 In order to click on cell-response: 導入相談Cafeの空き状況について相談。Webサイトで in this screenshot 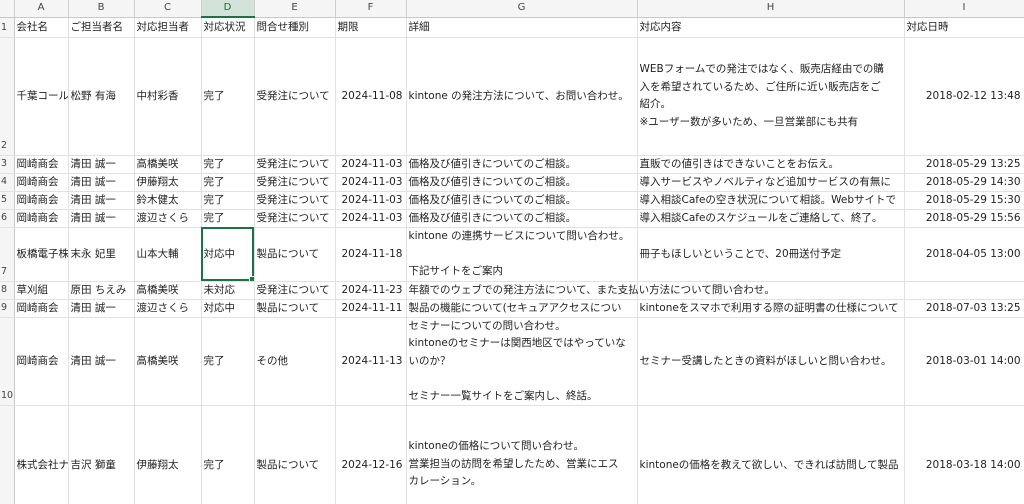, I will do `click(771, 200)`.